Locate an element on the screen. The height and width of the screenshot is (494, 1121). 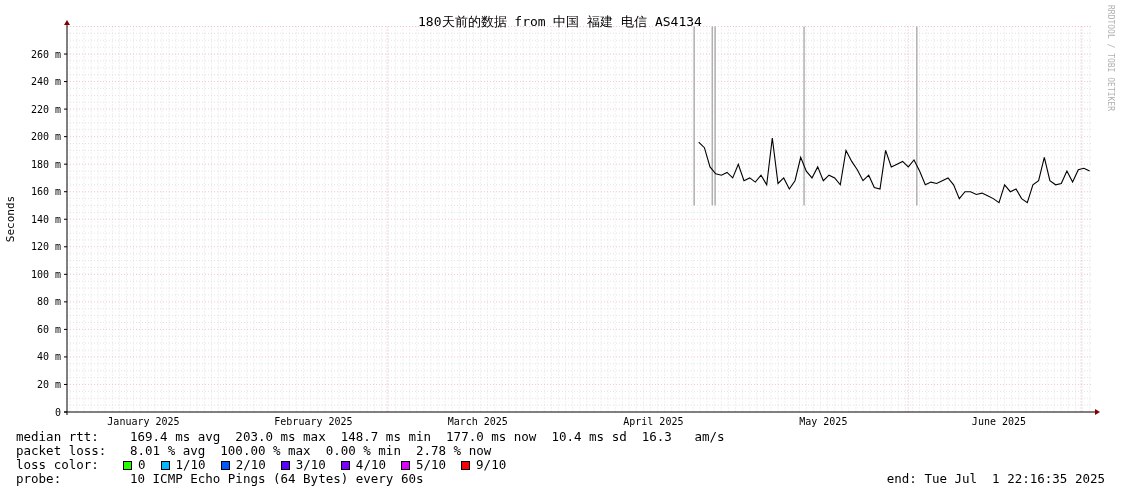
x-tick-label: April 2025 is located at coordinates (653, 421).